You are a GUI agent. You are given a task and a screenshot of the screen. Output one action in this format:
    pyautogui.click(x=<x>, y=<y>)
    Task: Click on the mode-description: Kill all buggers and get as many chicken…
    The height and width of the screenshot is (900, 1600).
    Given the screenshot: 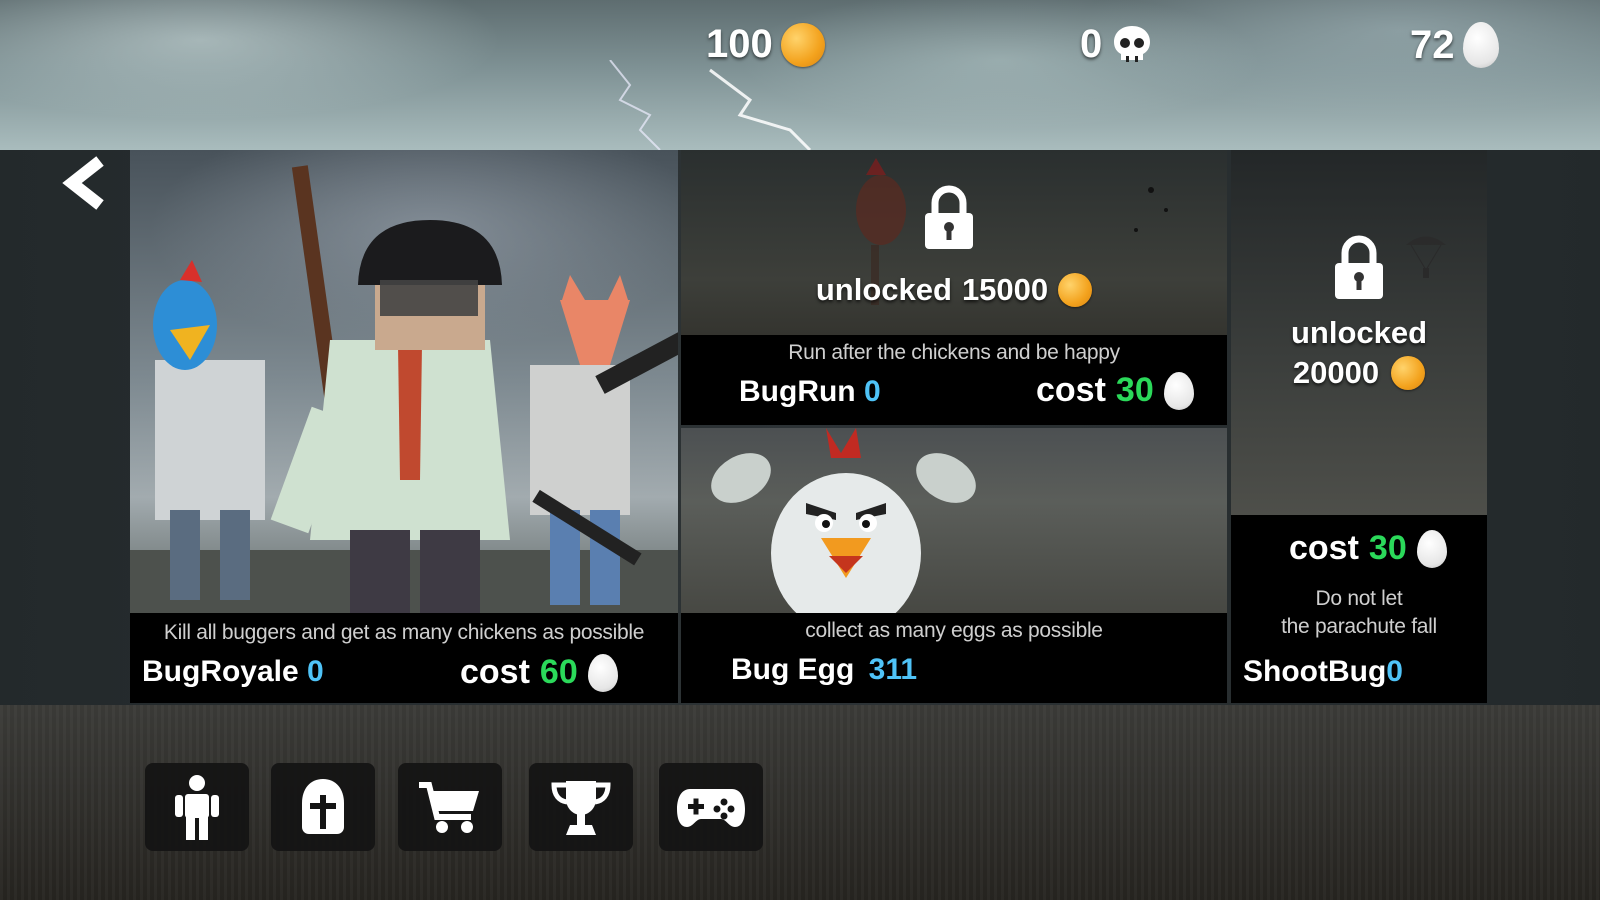 What is the action you would take?
    pyautogui.click(x=404, y=632)
    